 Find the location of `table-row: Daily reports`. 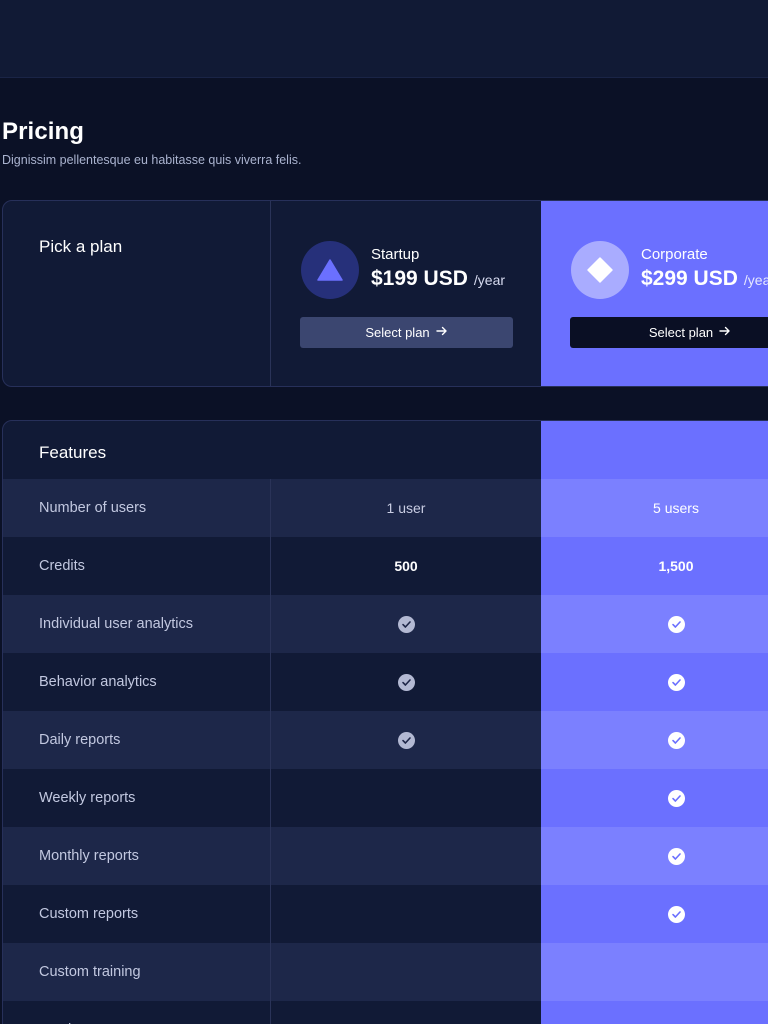

table-row: Daily reports is located at coordinates (385, 740).